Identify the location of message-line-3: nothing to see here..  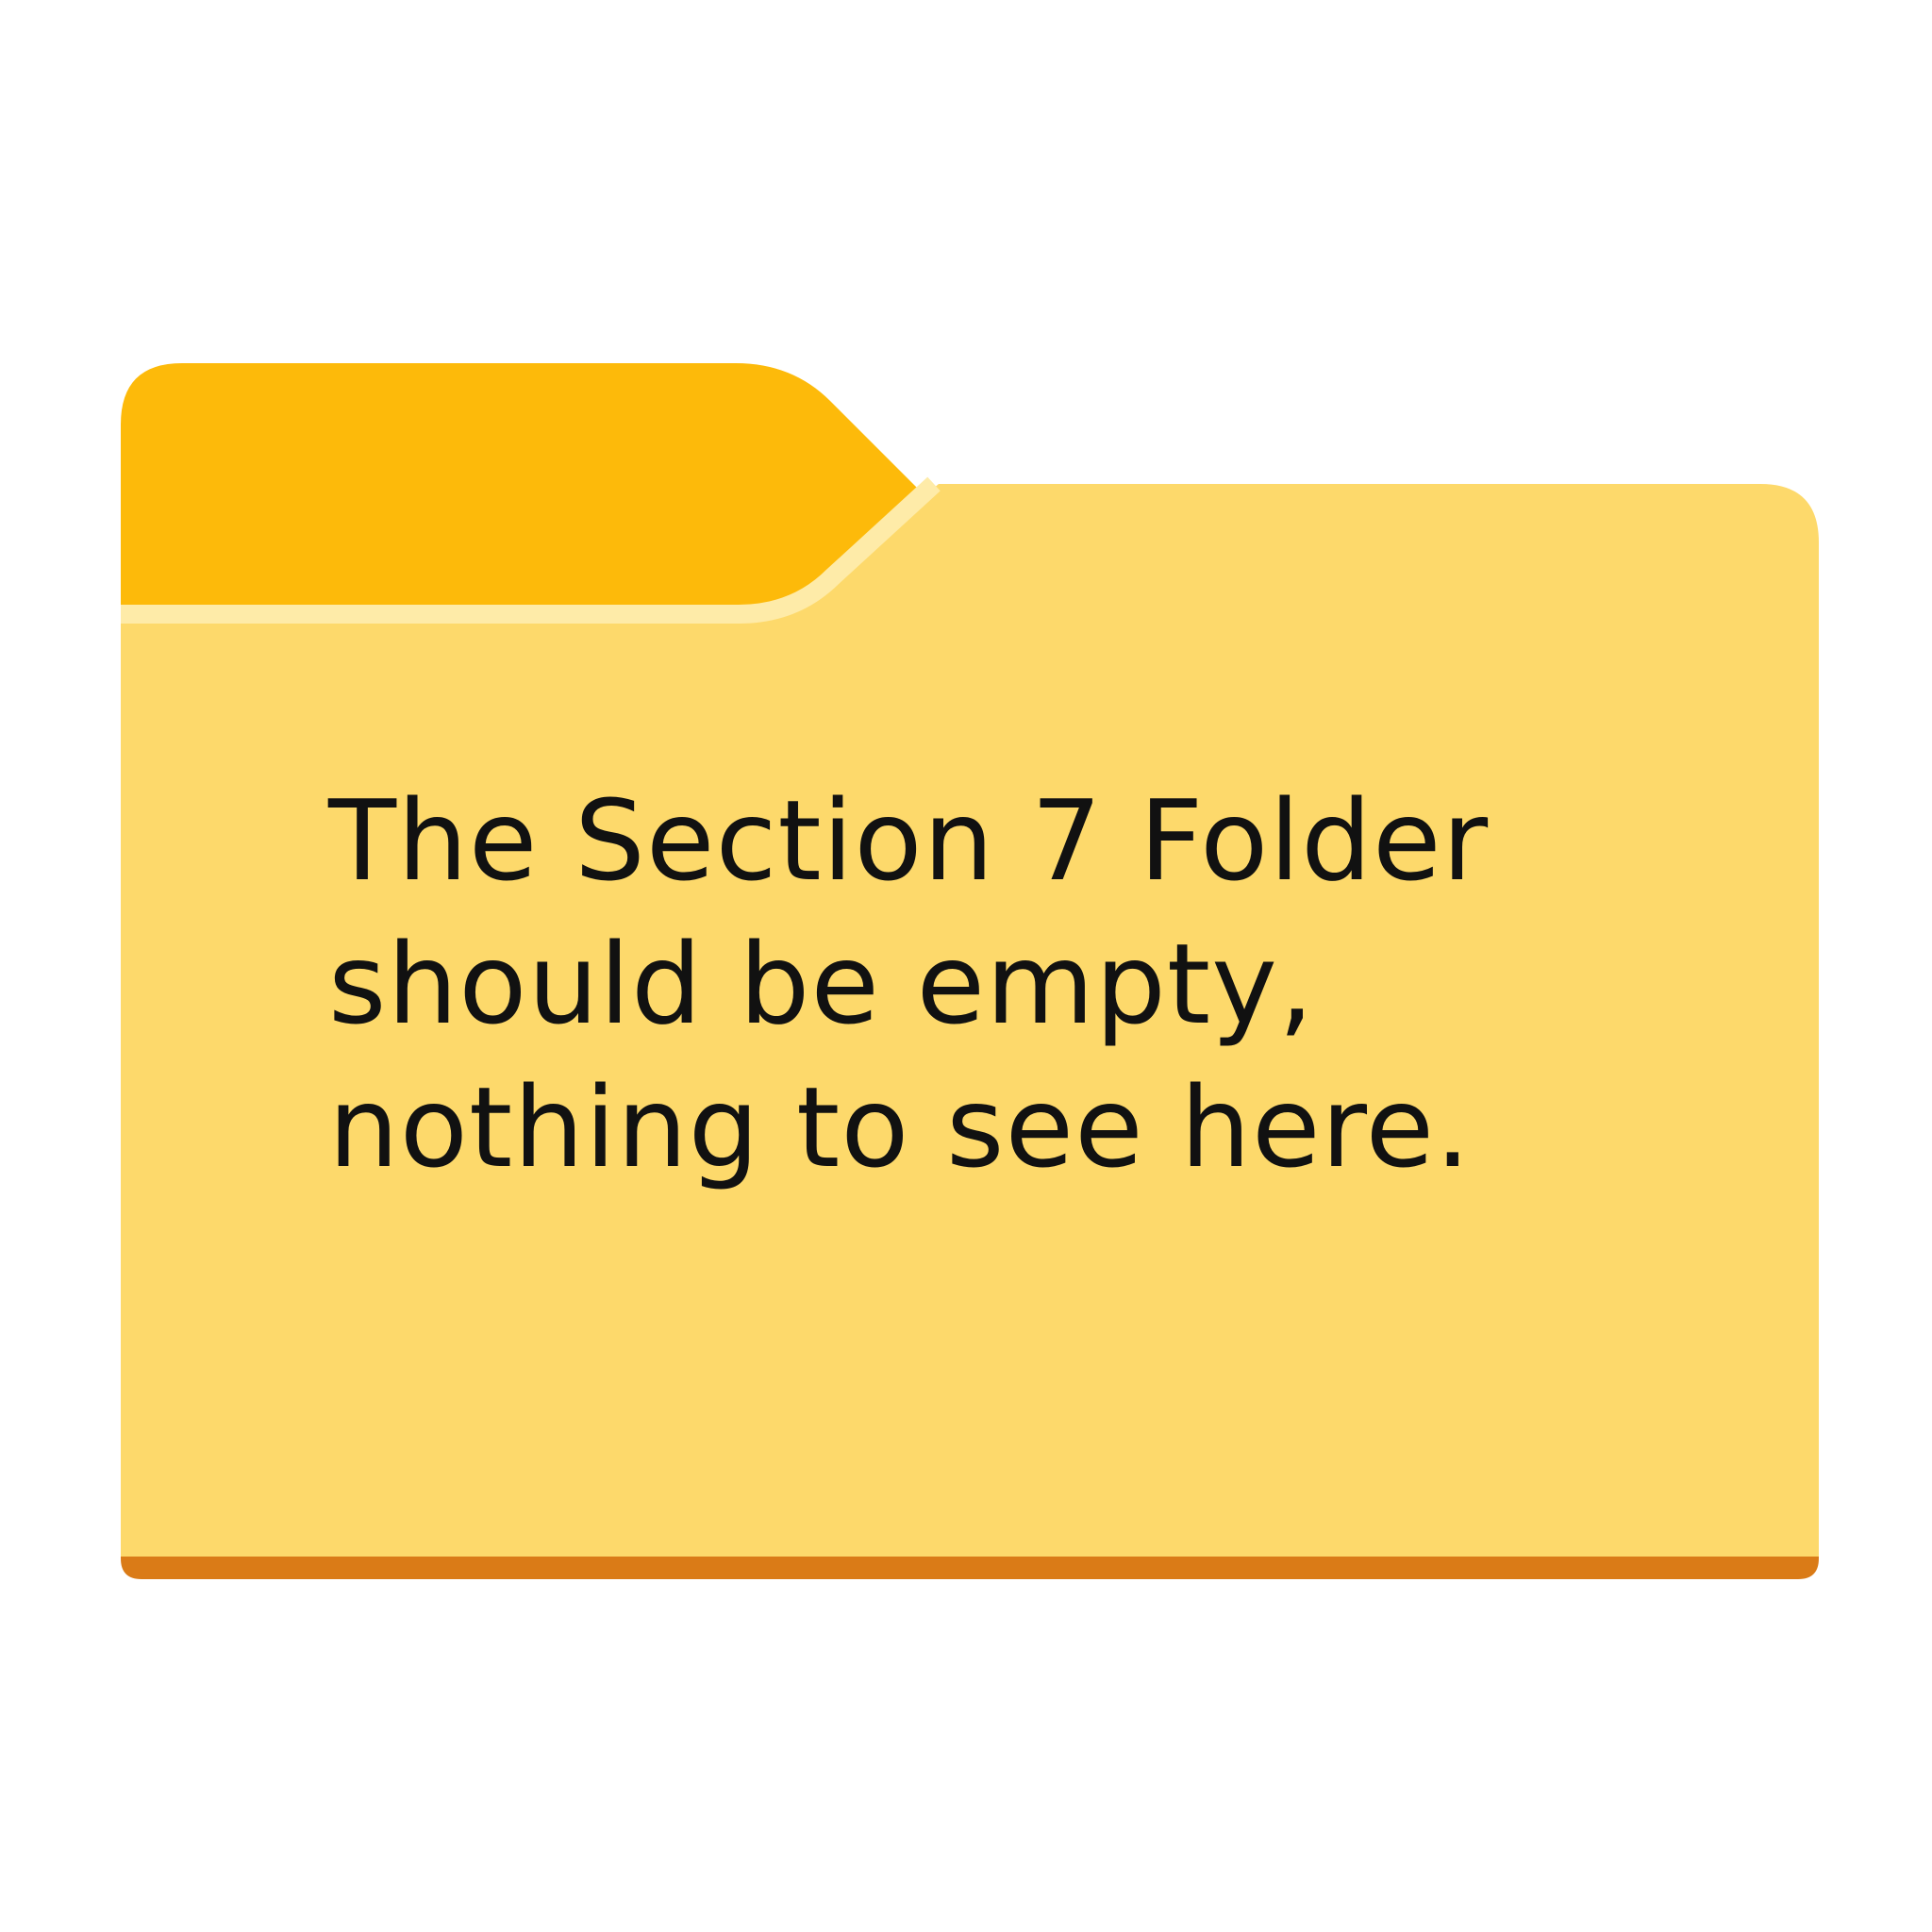
(900, 1127).